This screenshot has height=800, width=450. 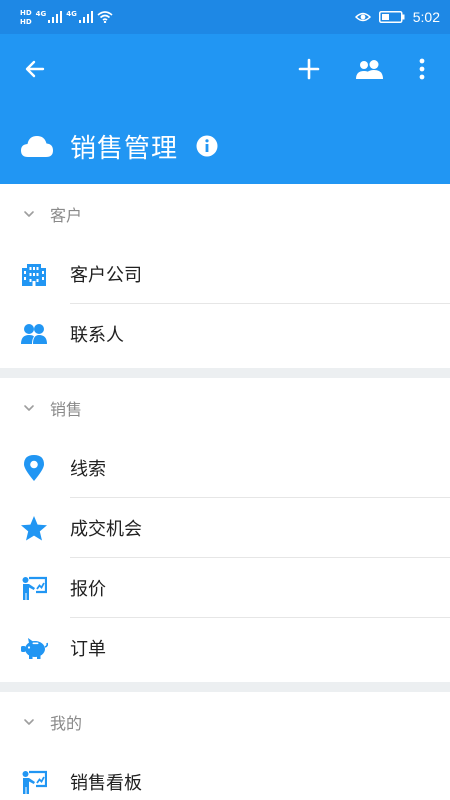 What do you see at coordinates (34, 274) in the screenshot?
I see `building-icon` at bounding box center [34, 274].